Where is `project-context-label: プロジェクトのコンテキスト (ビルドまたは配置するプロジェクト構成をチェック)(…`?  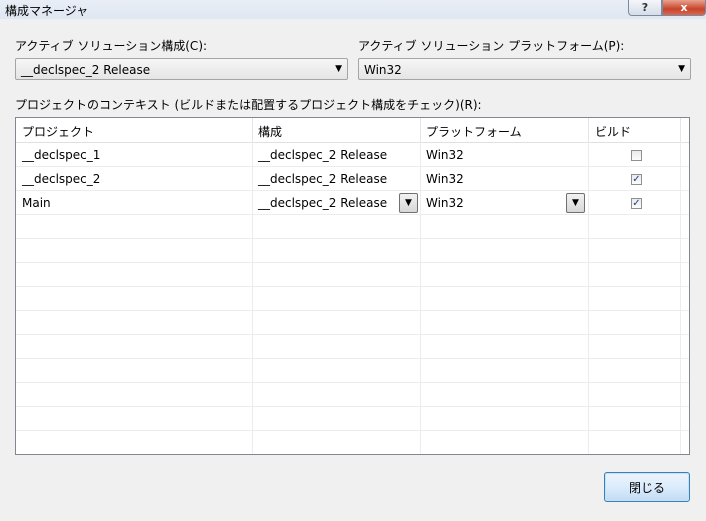 project-context-label: プロジェクトのコンテキスト (ビルドまたは配置するプロジェクト構成をチェック)(… is located at coordinates (248, 105).